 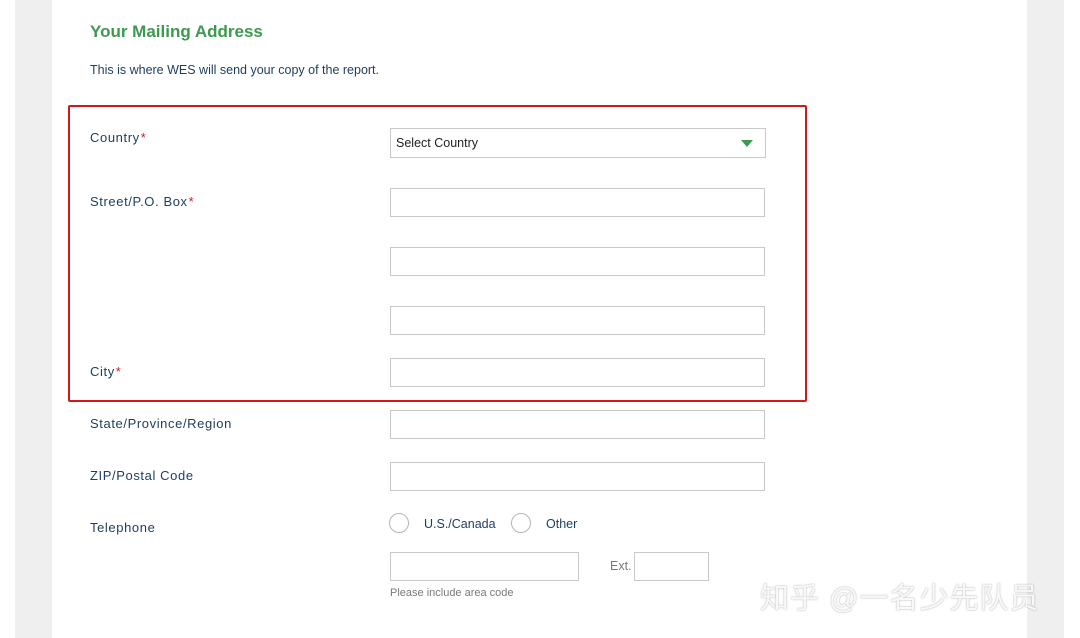 I want to click on radio-other, so click(x=521, y=523).